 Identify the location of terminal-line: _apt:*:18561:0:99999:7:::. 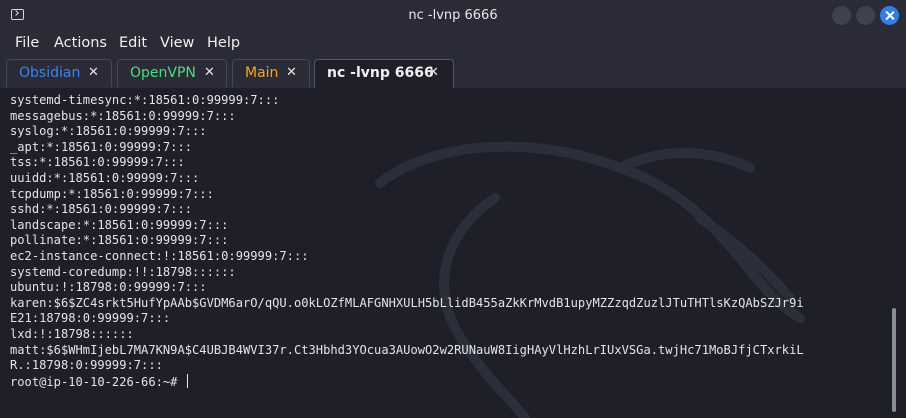
(101, 146).